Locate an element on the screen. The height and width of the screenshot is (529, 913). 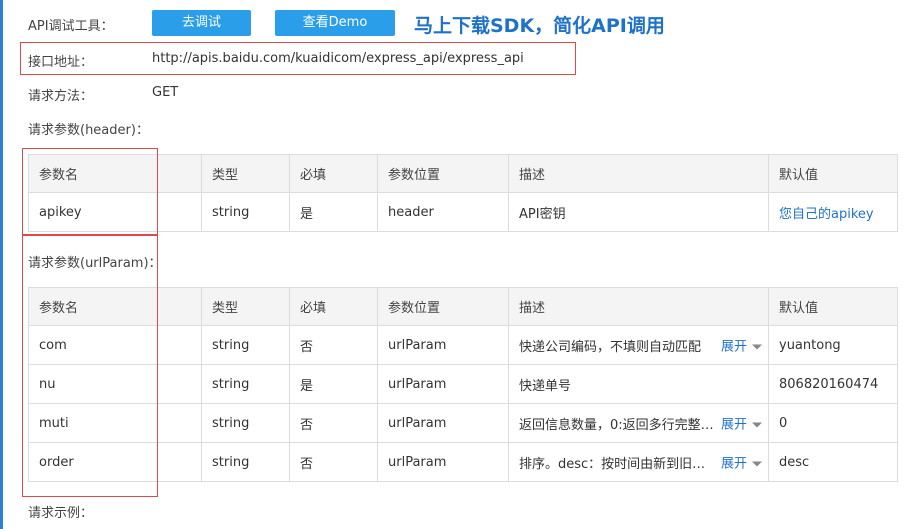
param-default: 806820160474 is located at coordinates (833, 384).